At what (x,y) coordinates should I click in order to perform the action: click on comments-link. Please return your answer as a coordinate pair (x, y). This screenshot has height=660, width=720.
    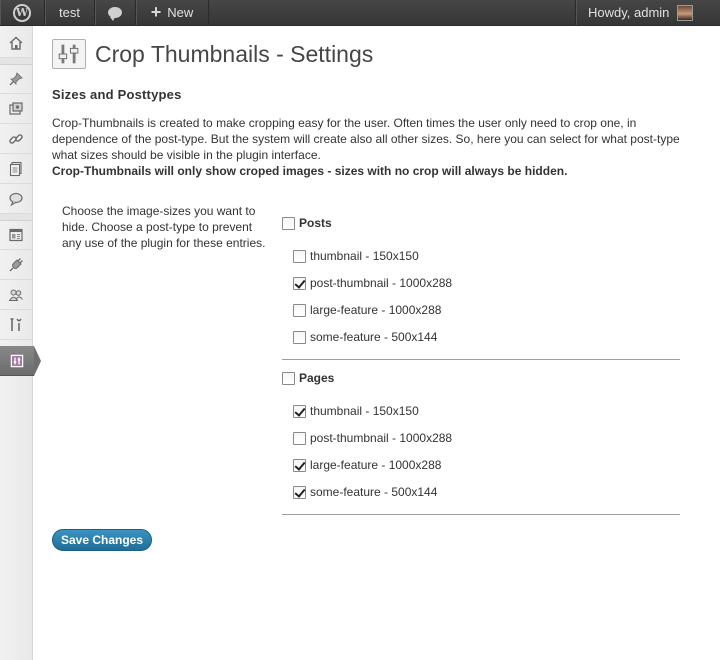
    Looking at the image, I should click on (115, 12).